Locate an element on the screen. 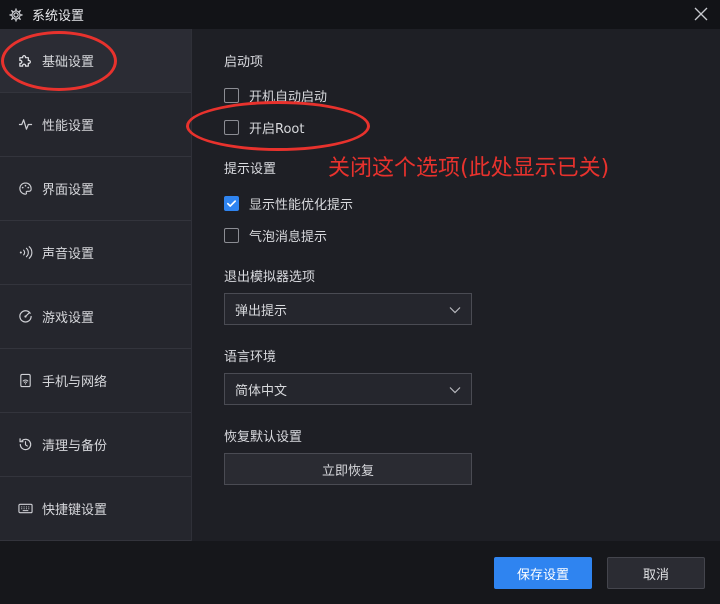 This screenshot has width=720, height=604. hints-section-title: 提示设置 is located at coordinates (250, 169).